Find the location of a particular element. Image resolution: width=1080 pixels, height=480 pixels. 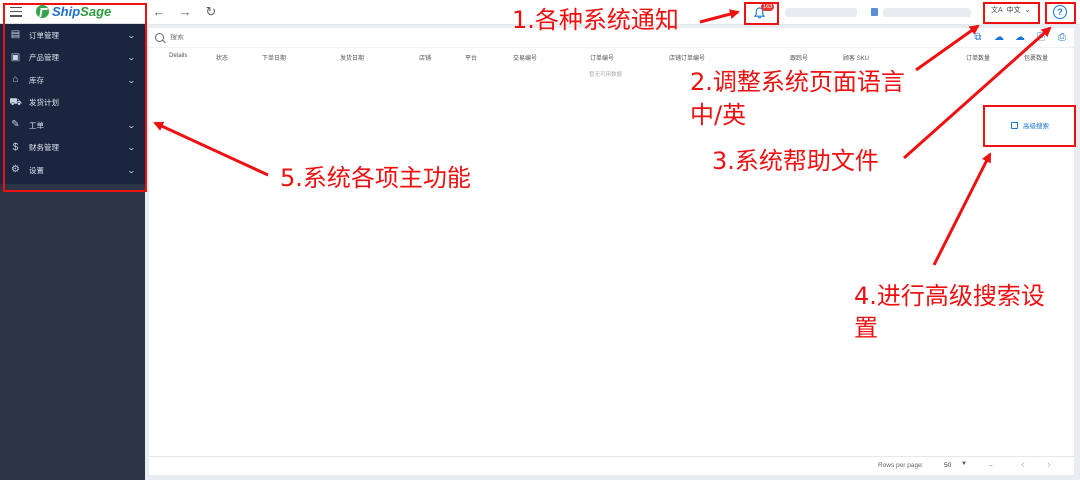

notifications-button: 163 is located at coordinates (763, 13).